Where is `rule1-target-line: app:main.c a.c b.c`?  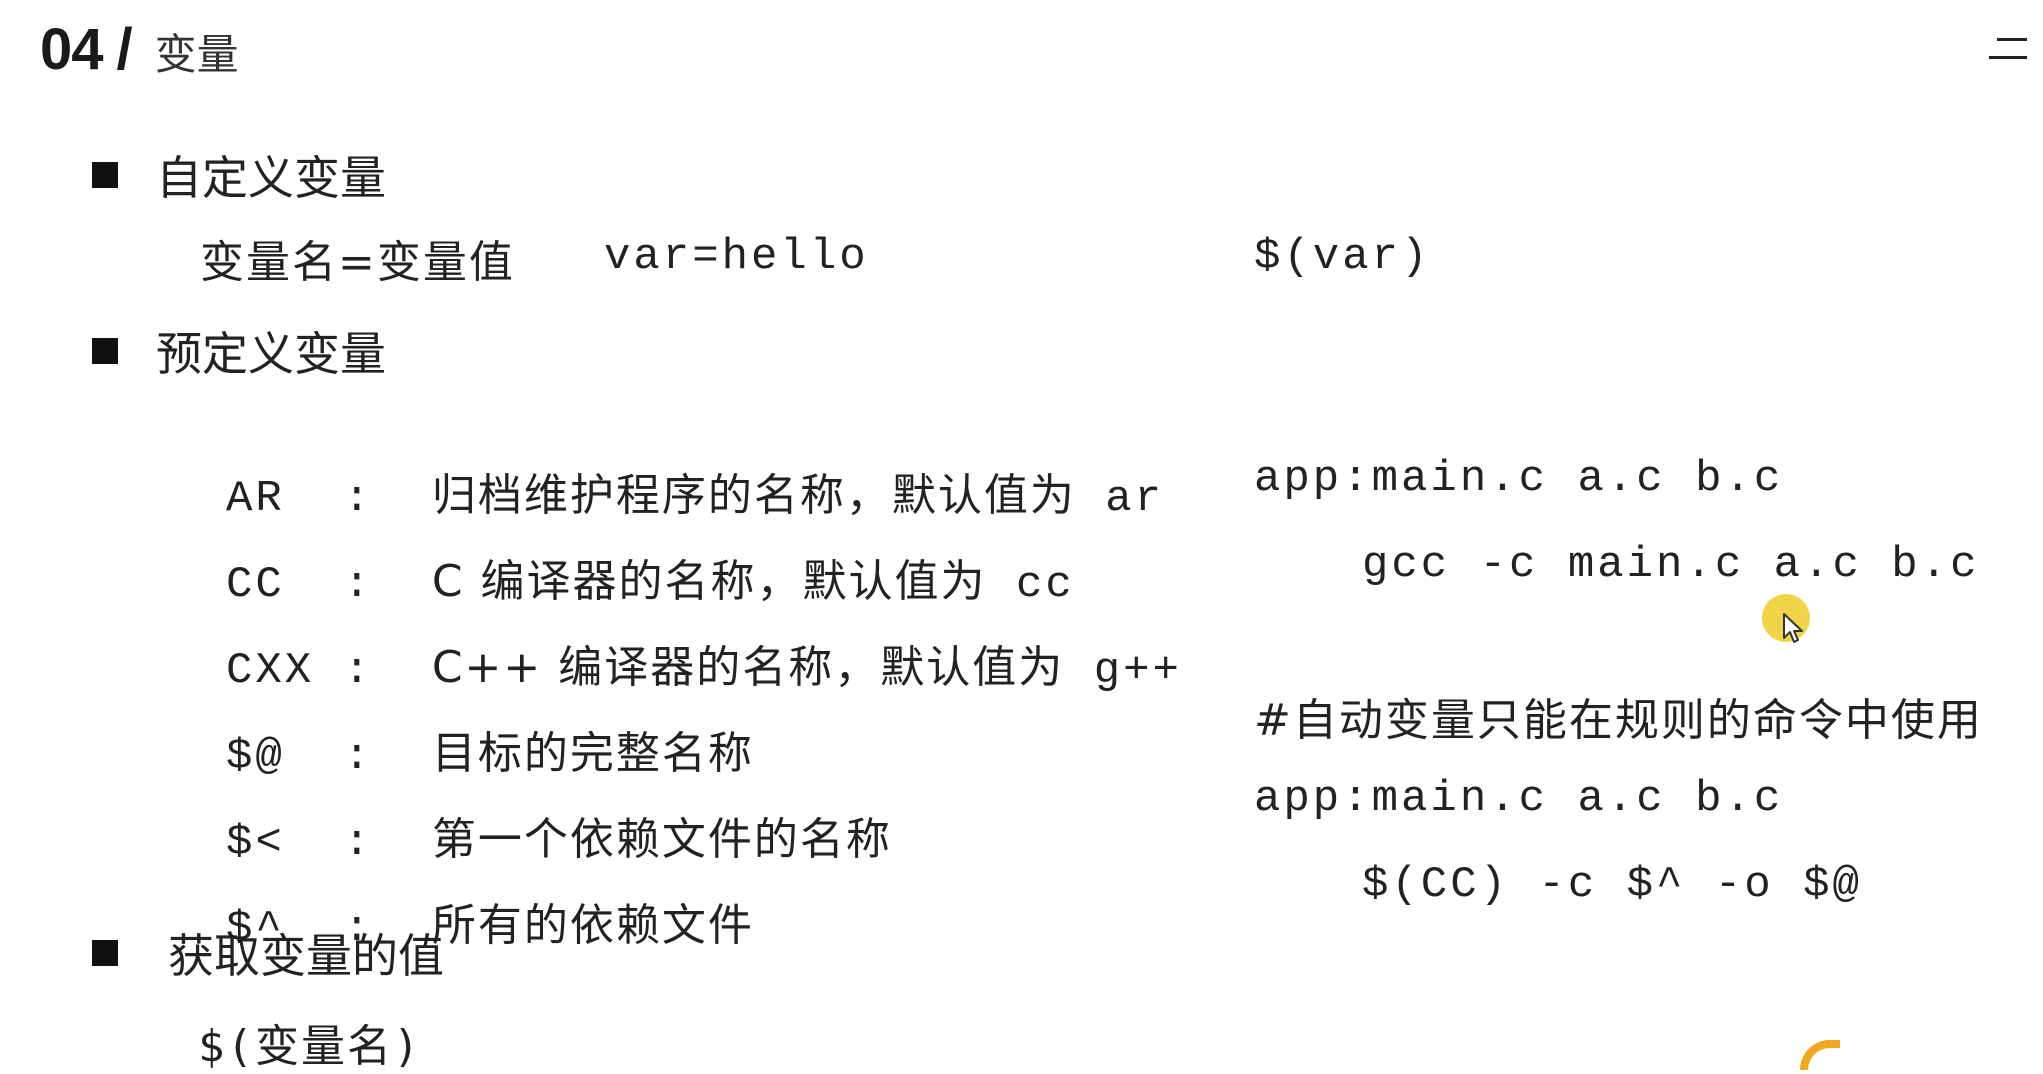
rule1-target-line: app:main.c a.c b.c is located at coordinates (1519, 479).